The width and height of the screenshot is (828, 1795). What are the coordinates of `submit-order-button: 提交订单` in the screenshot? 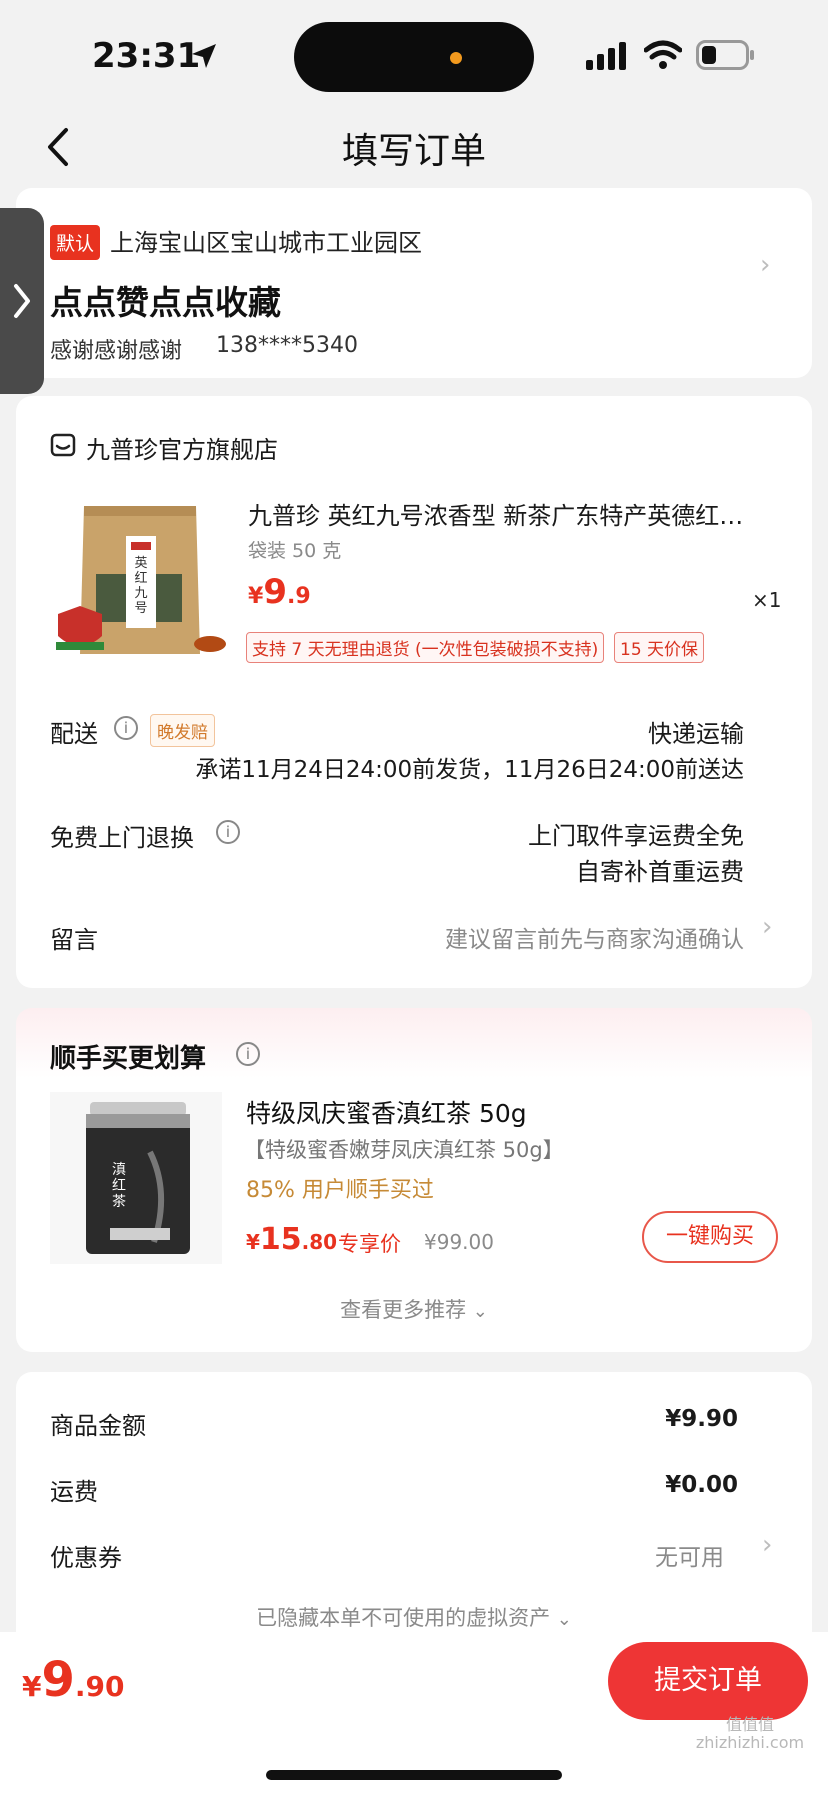 It's located at (708, 1681).